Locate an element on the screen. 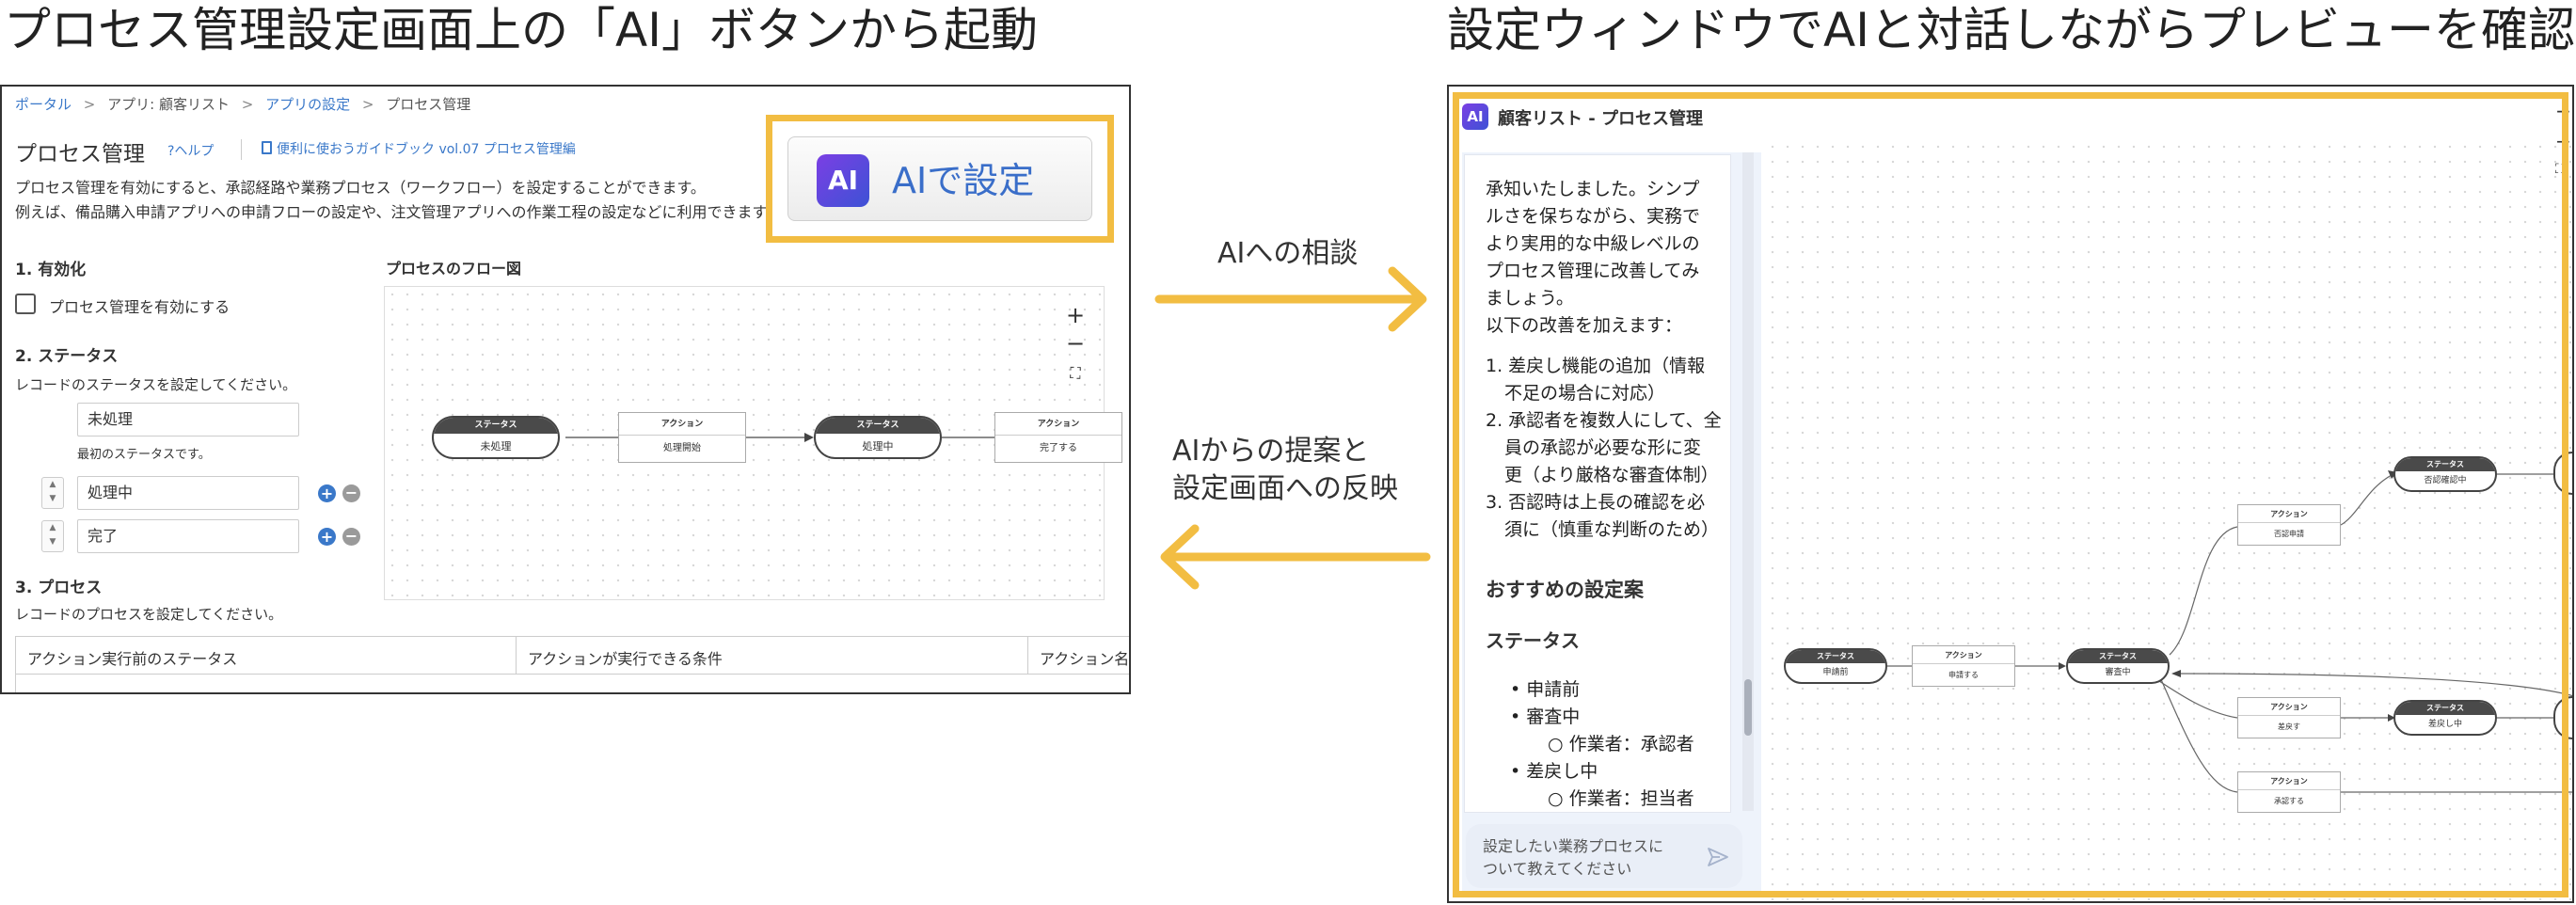 This screenshot has height=905, width=2576. breadcrumb-portal: ポータル is located at coordinates (43, 104).